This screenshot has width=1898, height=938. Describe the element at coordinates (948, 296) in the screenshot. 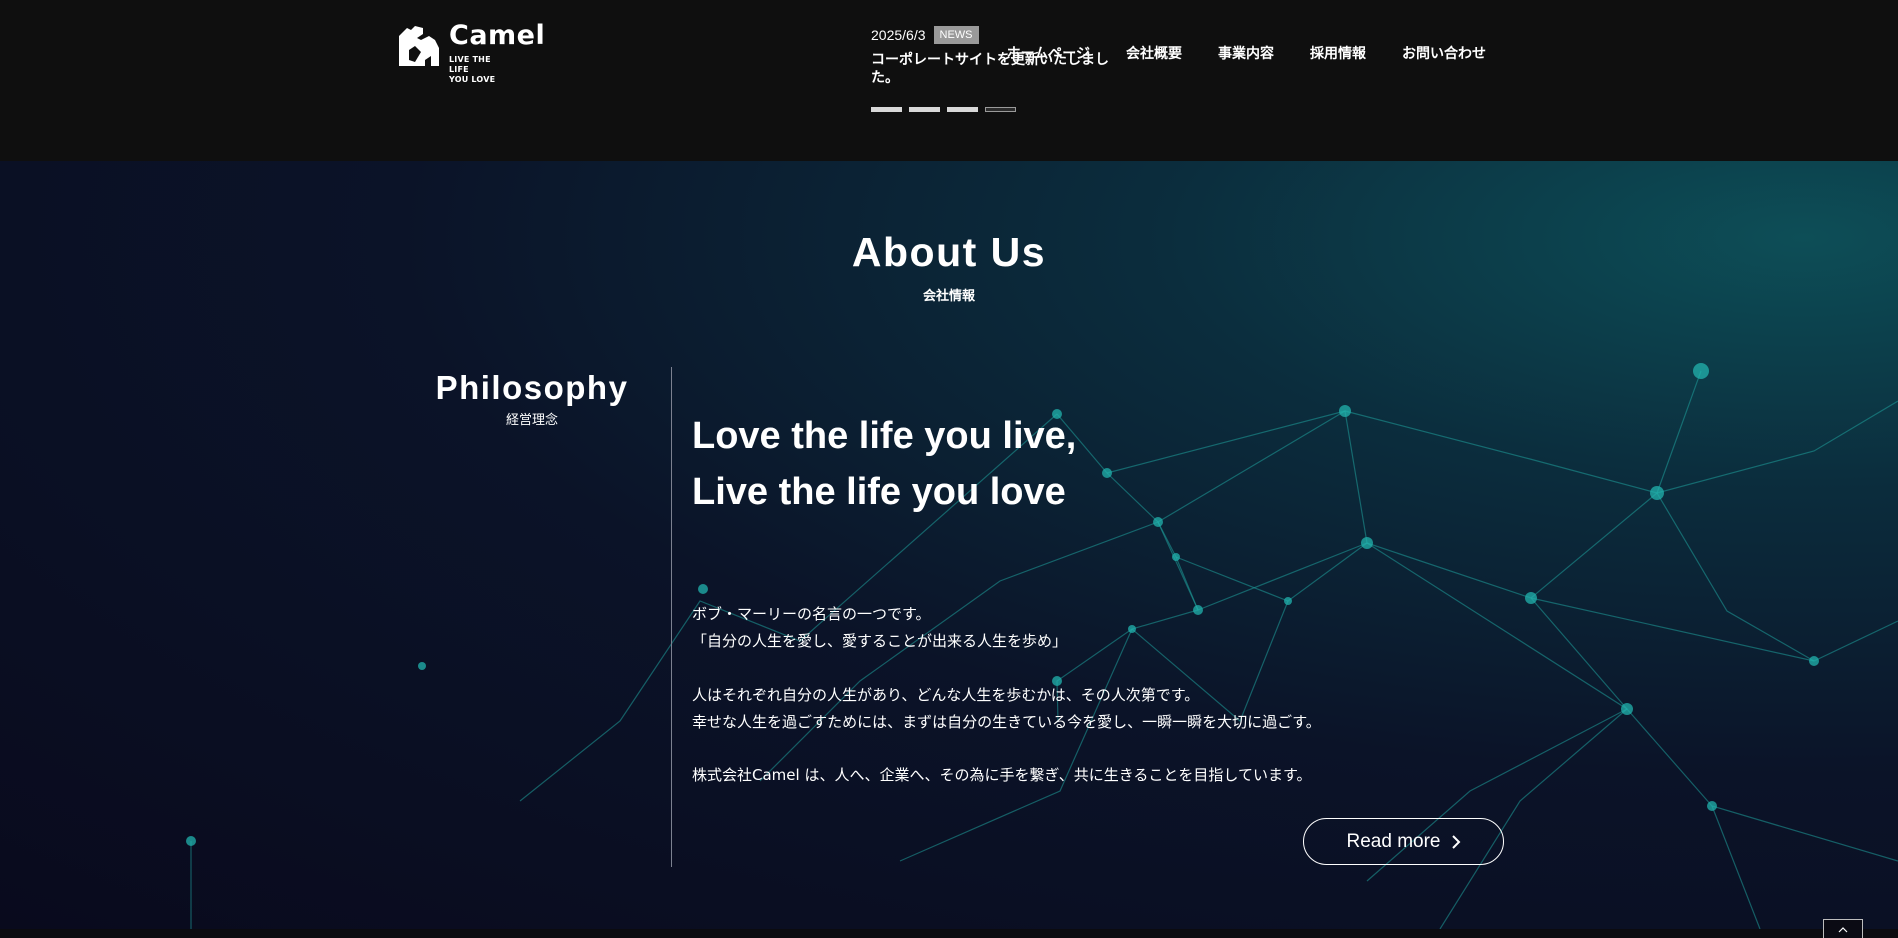

I see `section-subtitle: 会社情報` at that location.